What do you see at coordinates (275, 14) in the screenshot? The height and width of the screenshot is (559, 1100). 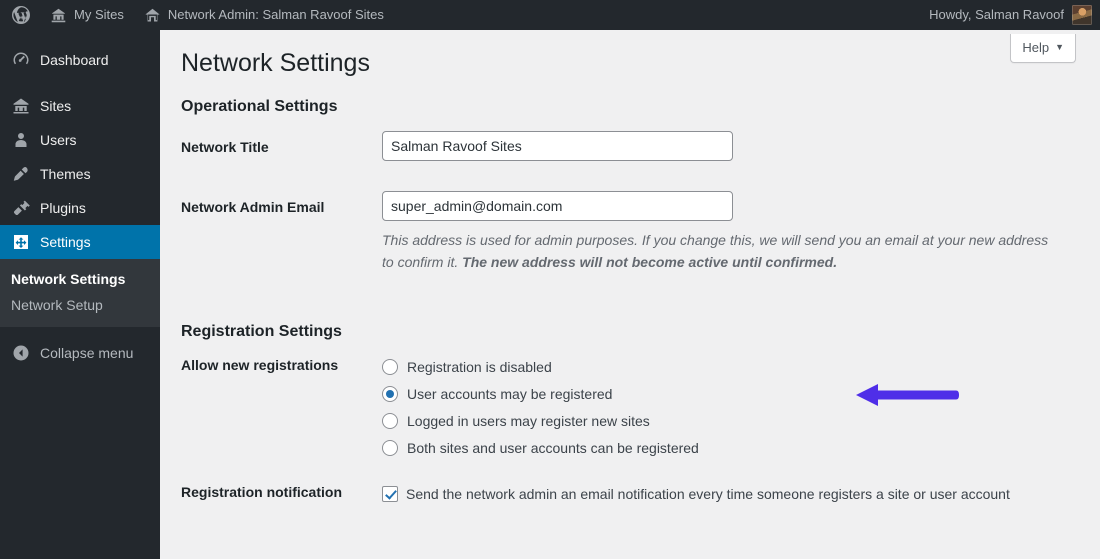 I see `admin-bar-network-admin-label: Network Admin: Salman Ravoof Sites` at bounding box center [275, 14].